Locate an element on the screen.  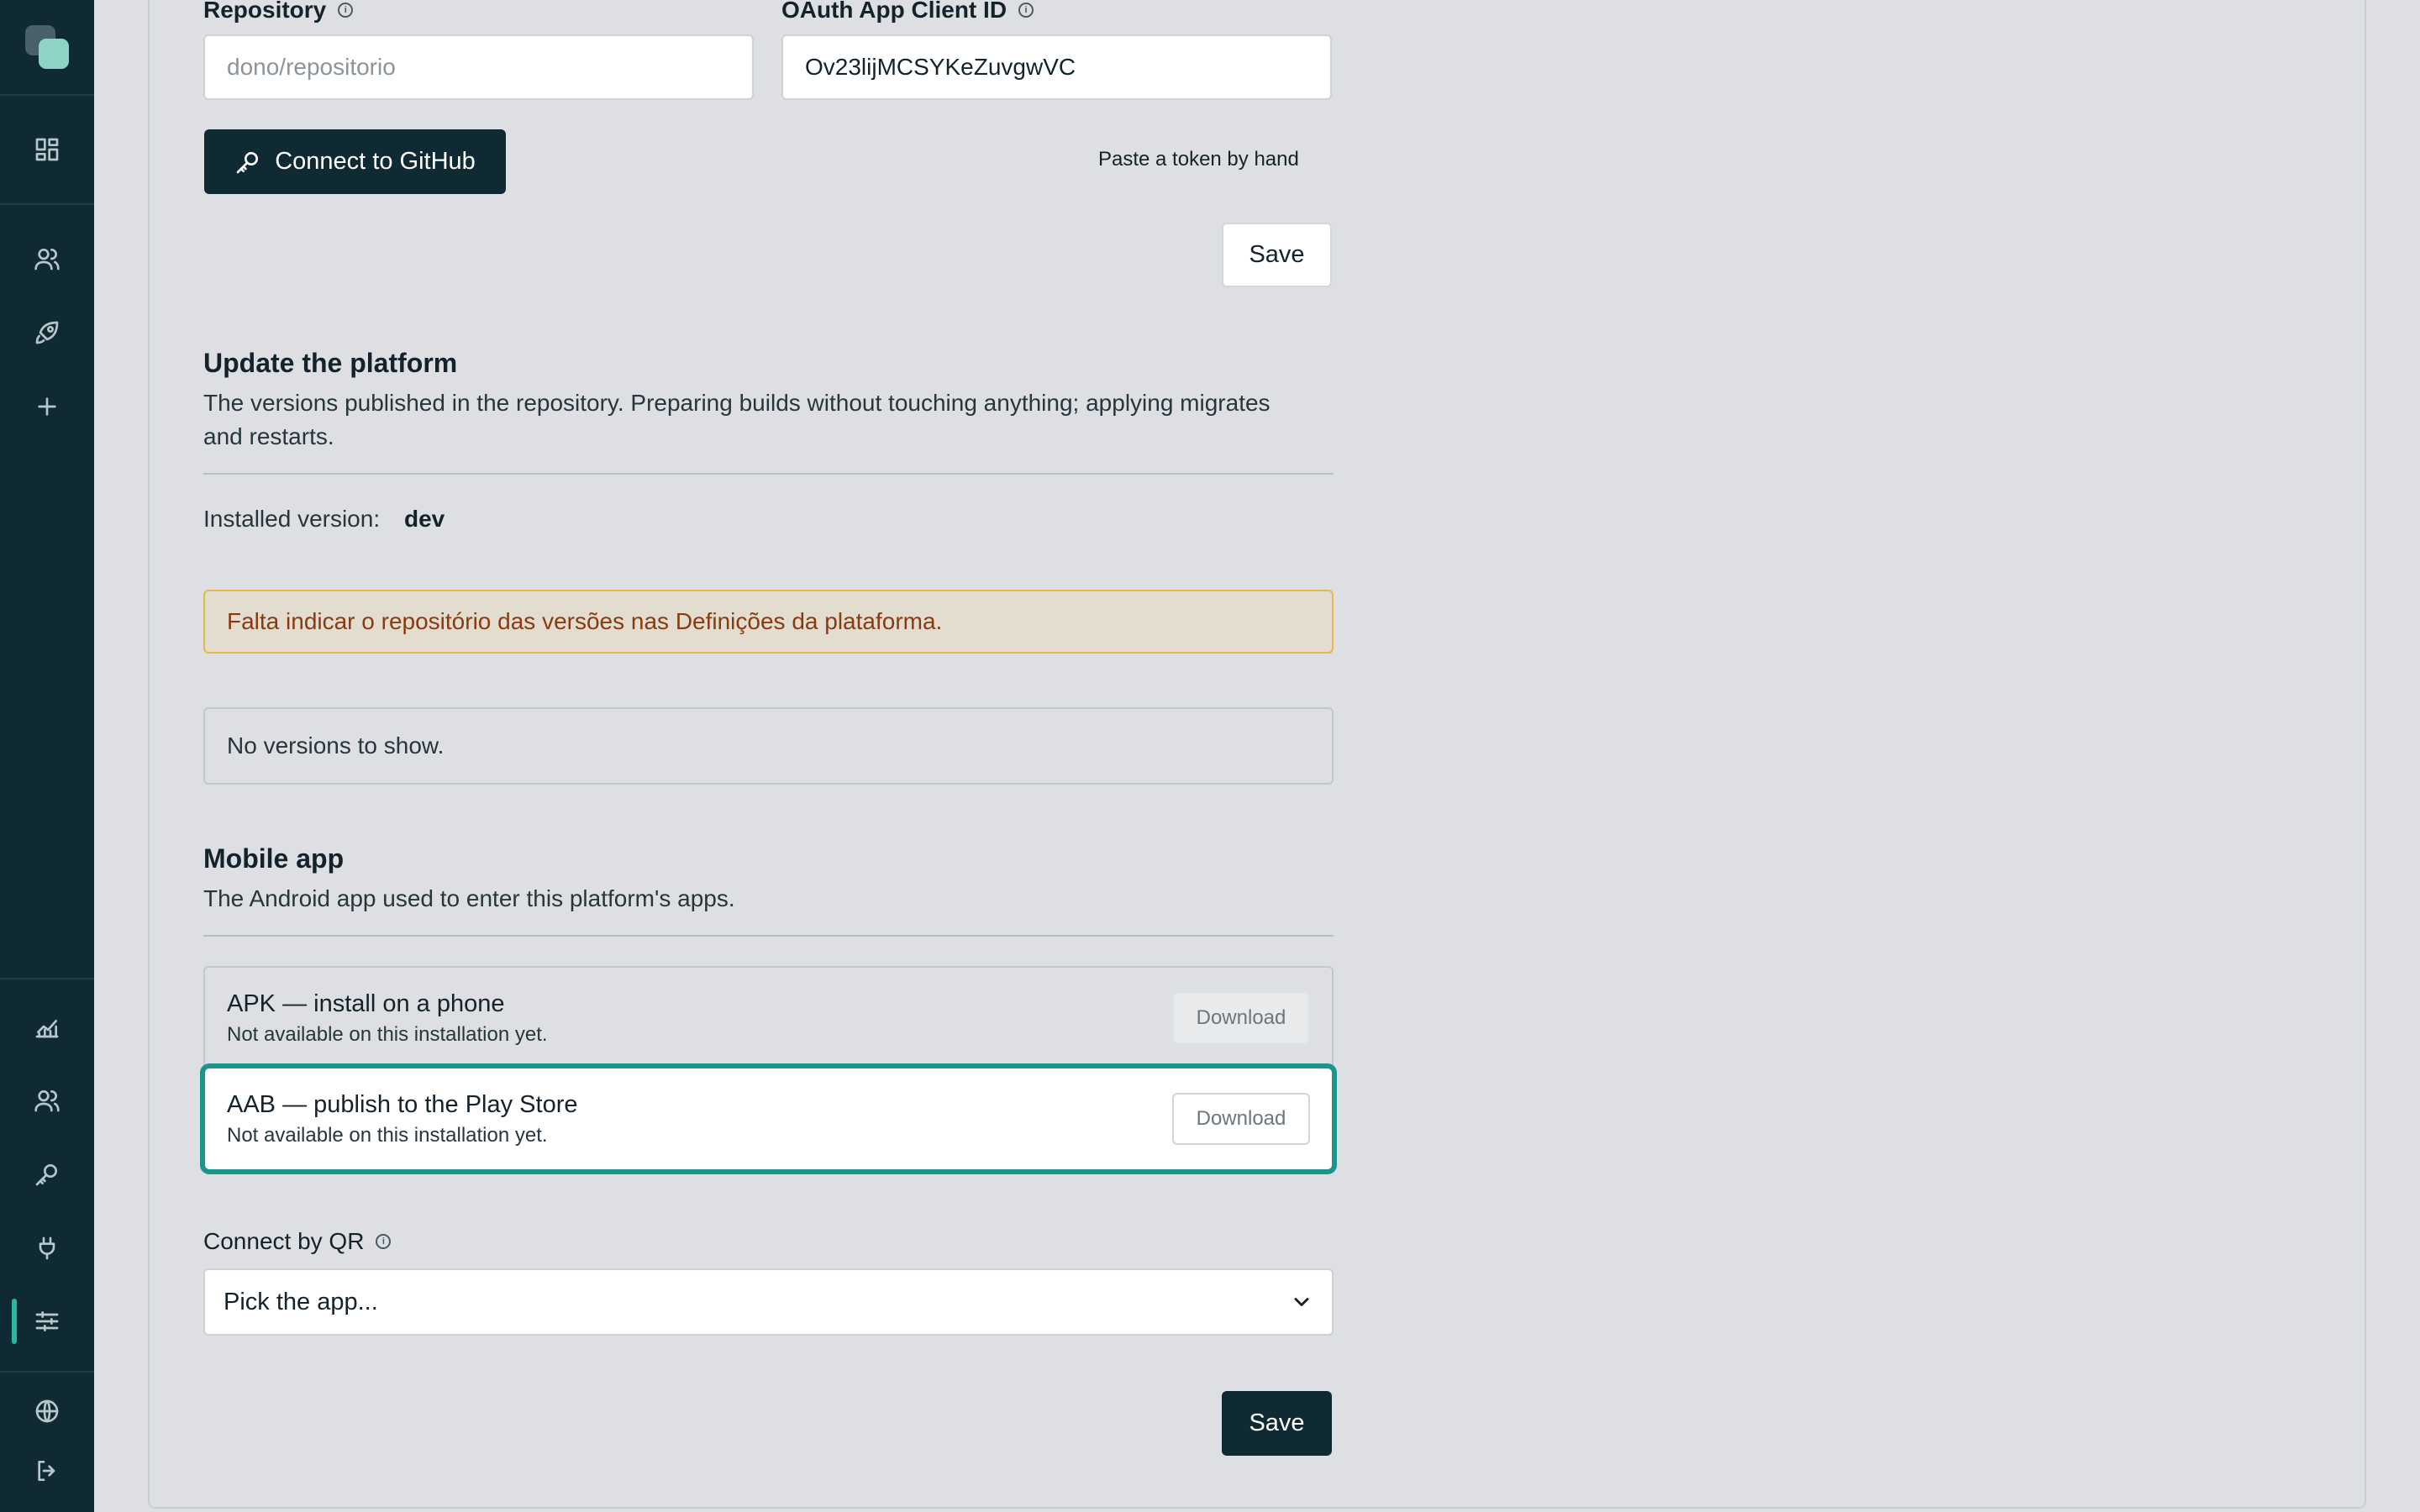
repository-label: Repository i is located at coordinates (278, 12).